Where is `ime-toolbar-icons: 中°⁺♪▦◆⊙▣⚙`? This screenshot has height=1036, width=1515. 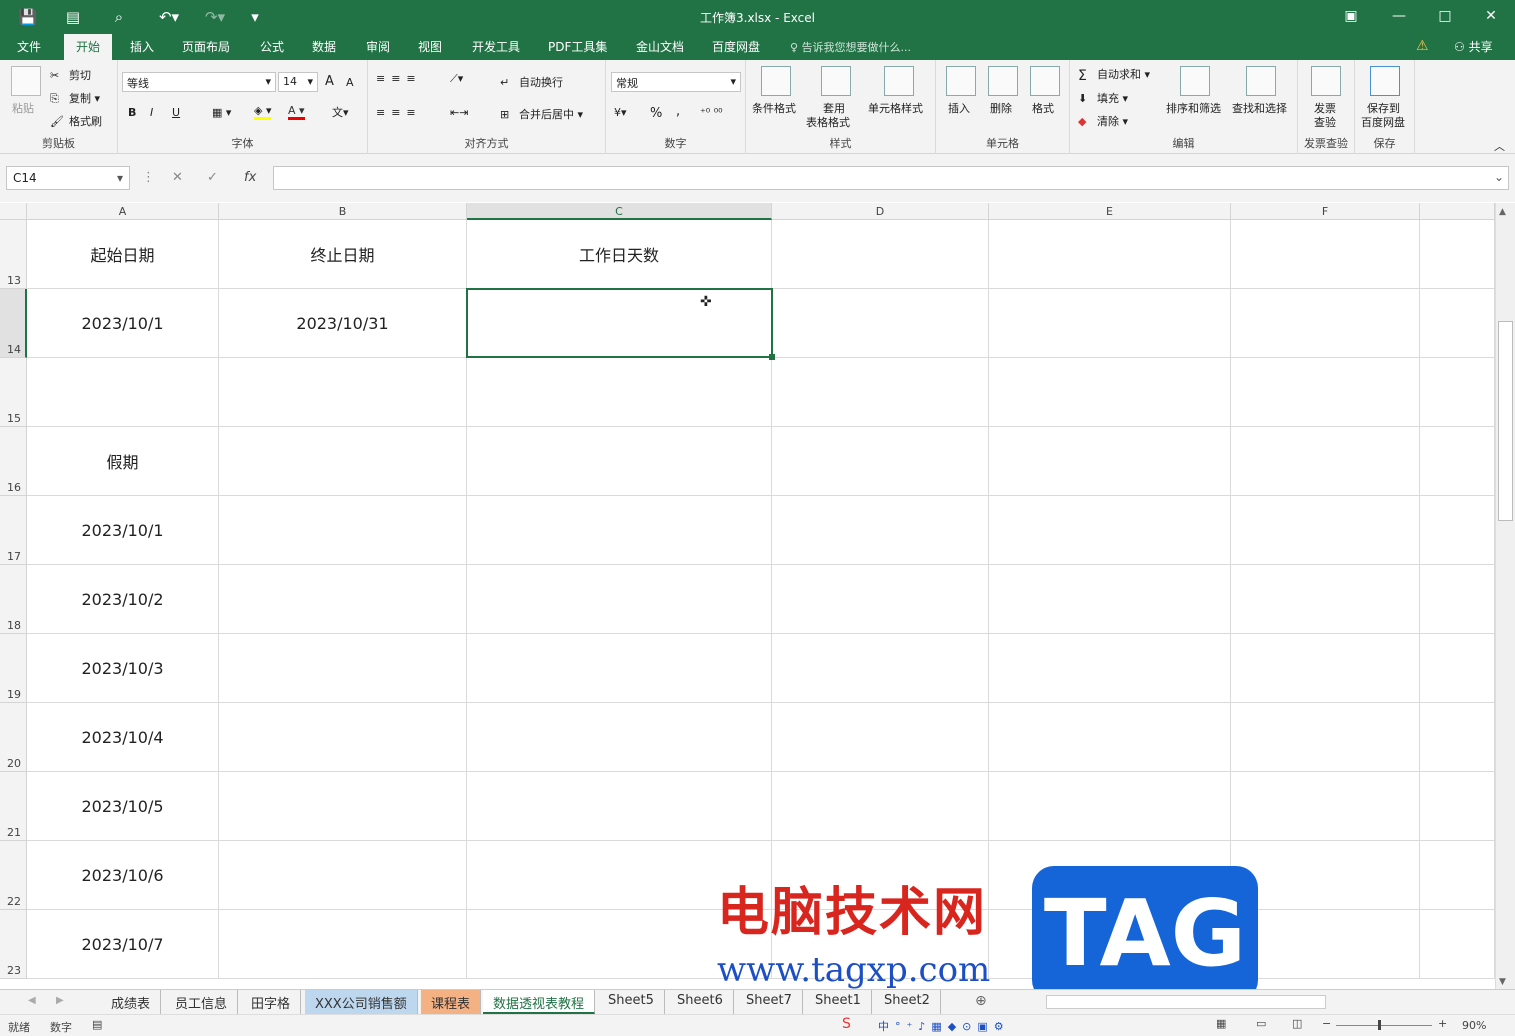
ime-toolbar-icons: 中°⁺♪▦◆⊙▣⚙ is located at coordinates (944, 1026).